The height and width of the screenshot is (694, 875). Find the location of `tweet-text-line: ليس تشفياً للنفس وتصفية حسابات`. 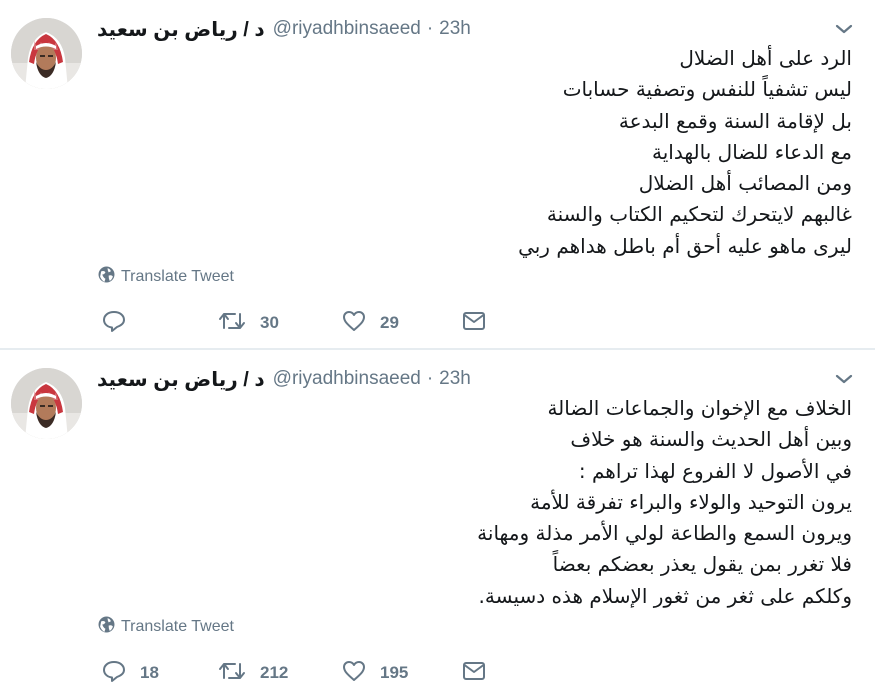

tweet-text-line: ليس تشفياً للنفس وتصفية حسابات is located at coordinates (707, 89).